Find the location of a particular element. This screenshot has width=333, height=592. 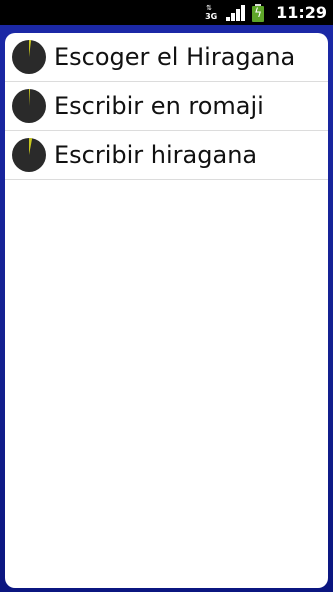

network-type-icon: ⇅ 3G is located at coordinates (211, 13).